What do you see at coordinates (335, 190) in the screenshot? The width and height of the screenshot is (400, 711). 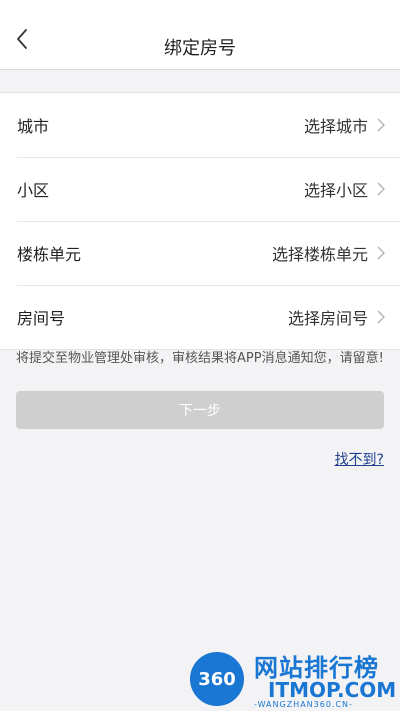 I see `community-value: 选择小区` at bounding box center [335, 190].